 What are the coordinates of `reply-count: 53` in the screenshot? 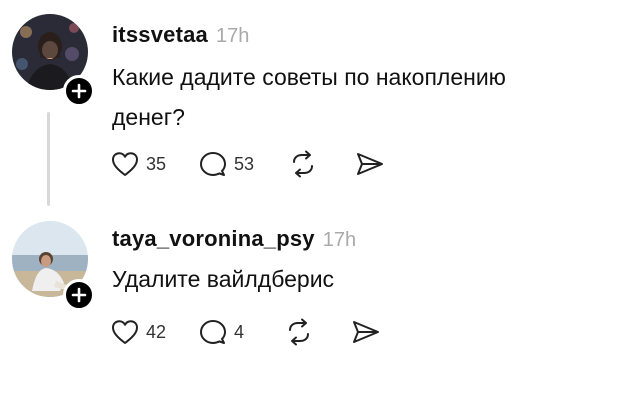 It's located at (244, 163).